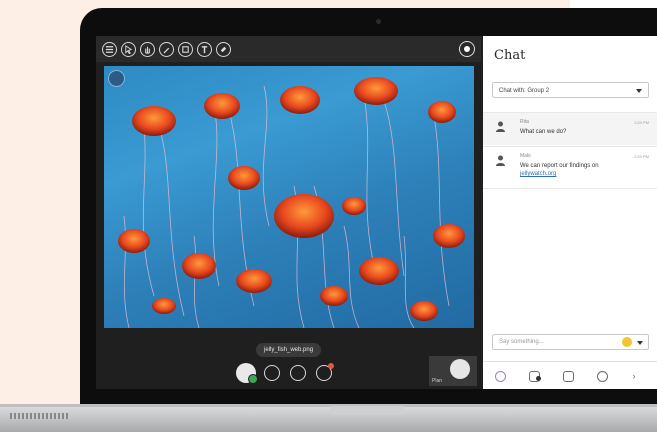 The image size is (657, 432). What do you see at coordinates (538, 174) in the screenshot?
I see `message-link: jellywatch.org` at bounding box center [538, 174].